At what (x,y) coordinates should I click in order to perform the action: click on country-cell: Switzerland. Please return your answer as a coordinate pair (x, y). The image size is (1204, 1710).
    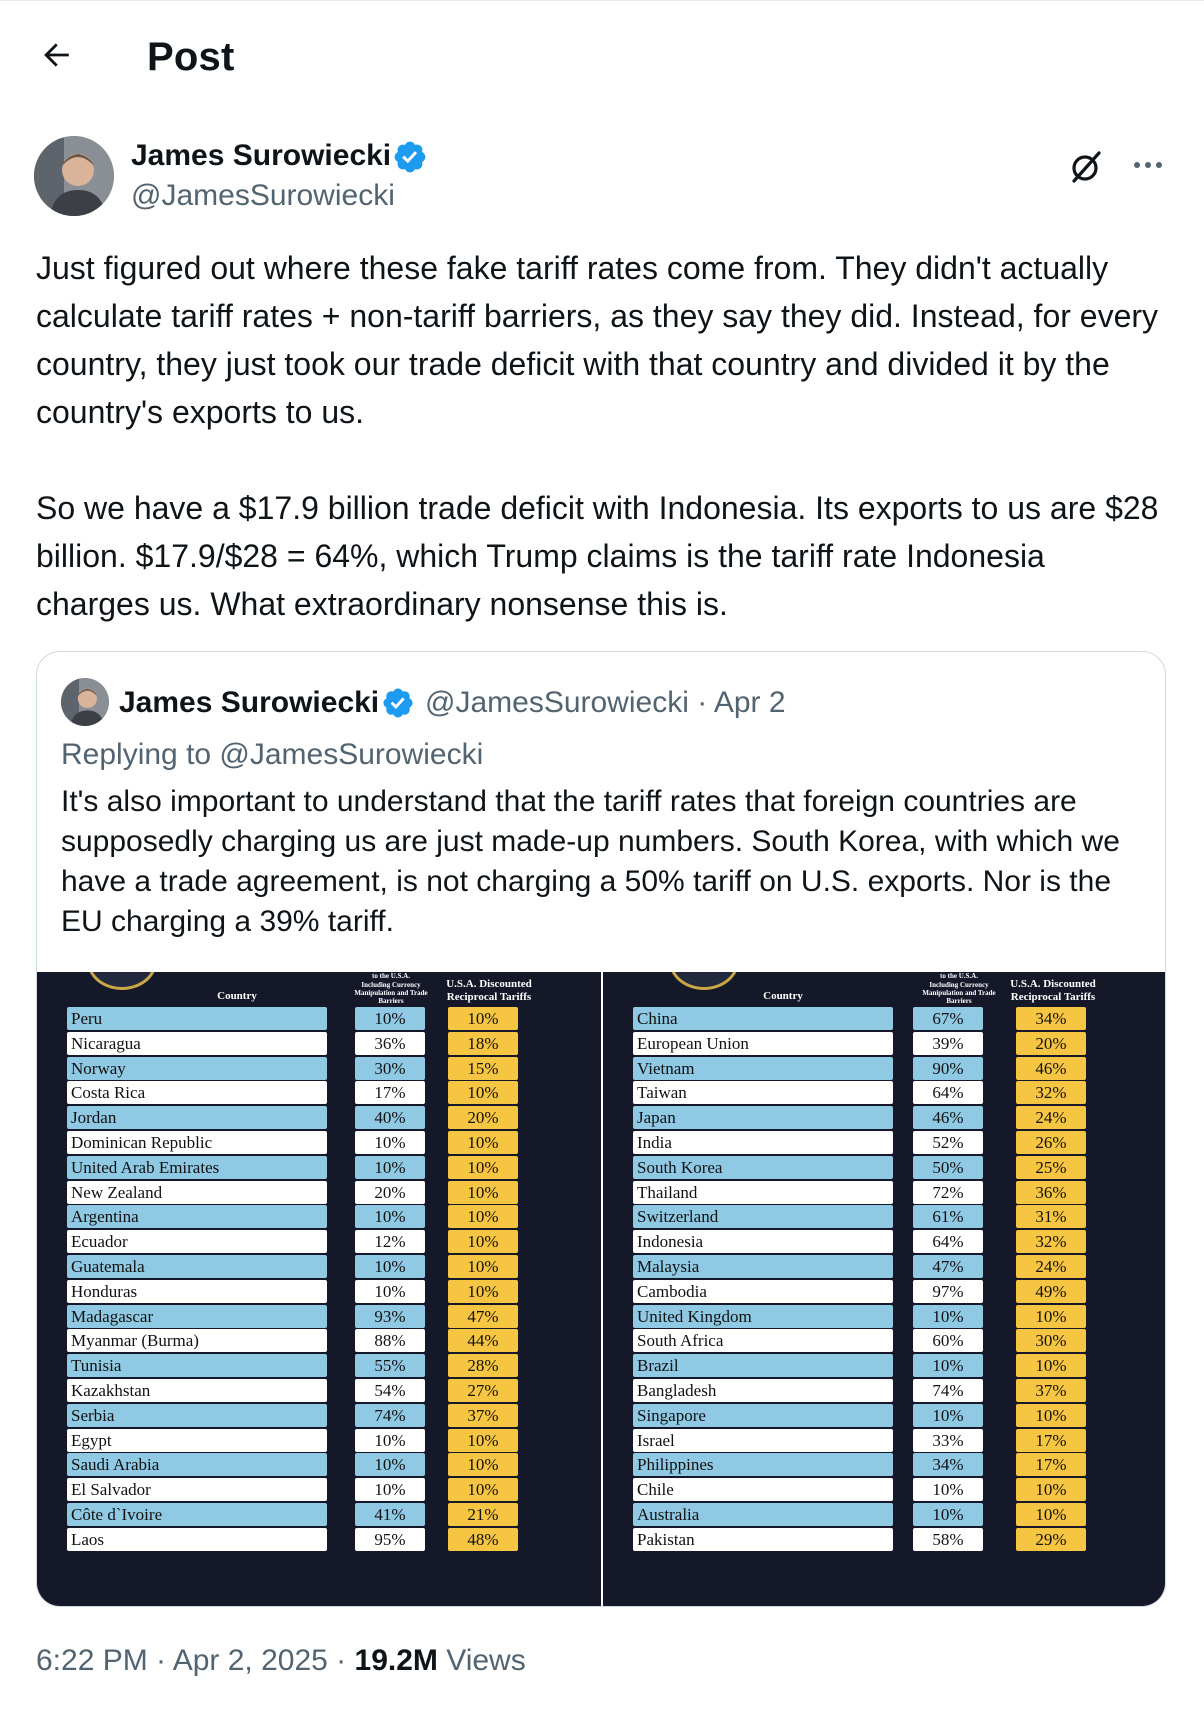
    Looking at the image, I should click on (763, 1217).